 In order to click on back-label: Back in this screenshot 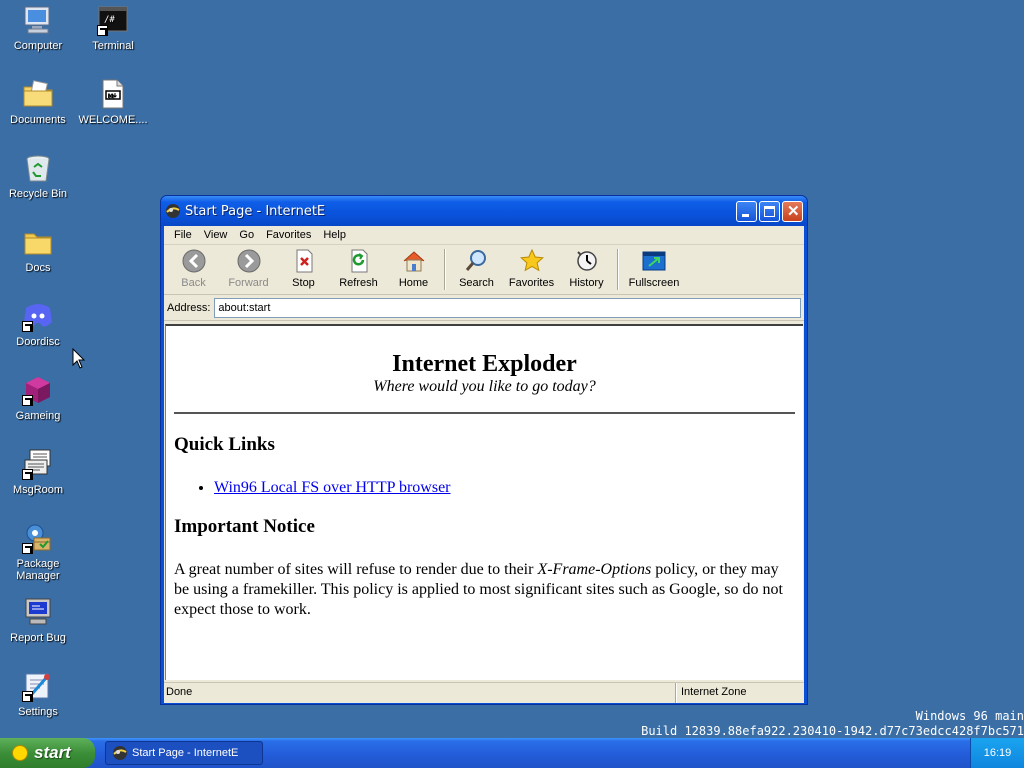, I will do `click(193, 283)`.